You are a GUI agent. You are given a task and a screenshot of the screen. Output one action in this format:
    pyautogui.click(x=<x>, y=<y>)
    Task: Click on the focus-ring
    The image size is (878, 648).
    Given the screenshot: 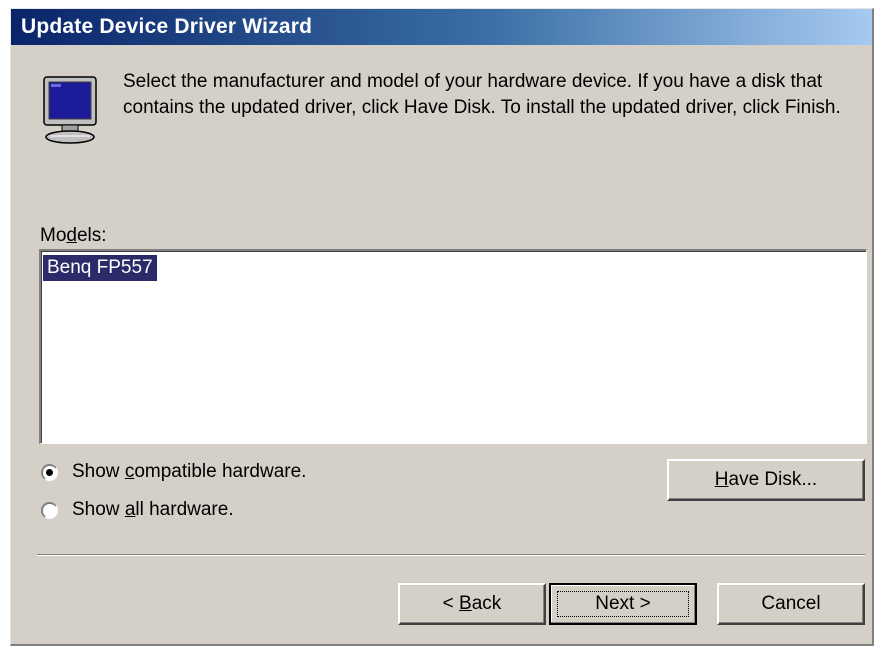 What is the action you would take?
    pyautogui.click(x=623, y=604)
    